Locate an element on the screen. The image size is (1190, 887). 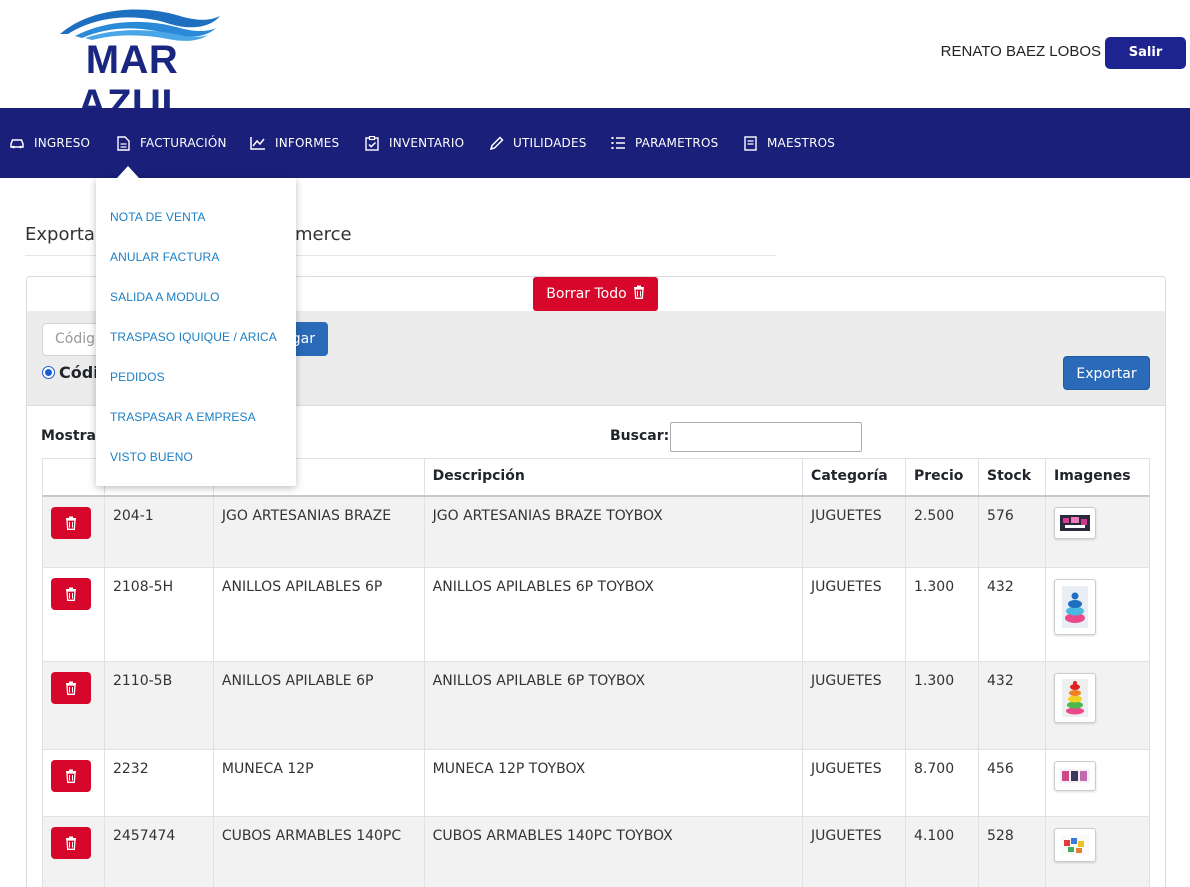
nav-item-ingreso: INGRESO is located at coordinates (49, 143).